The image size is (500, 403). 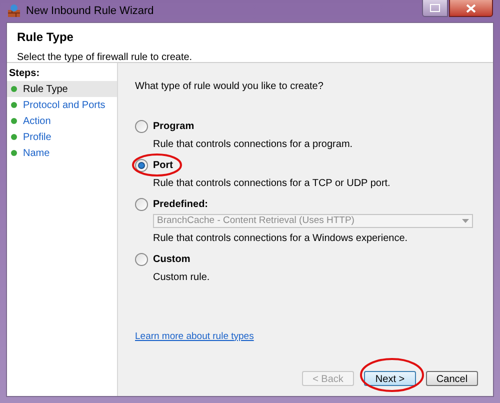 What do you see at coordinates (163, 166) in the screenshot?
I see `option-label: Port` at bounding box center [163, 166].